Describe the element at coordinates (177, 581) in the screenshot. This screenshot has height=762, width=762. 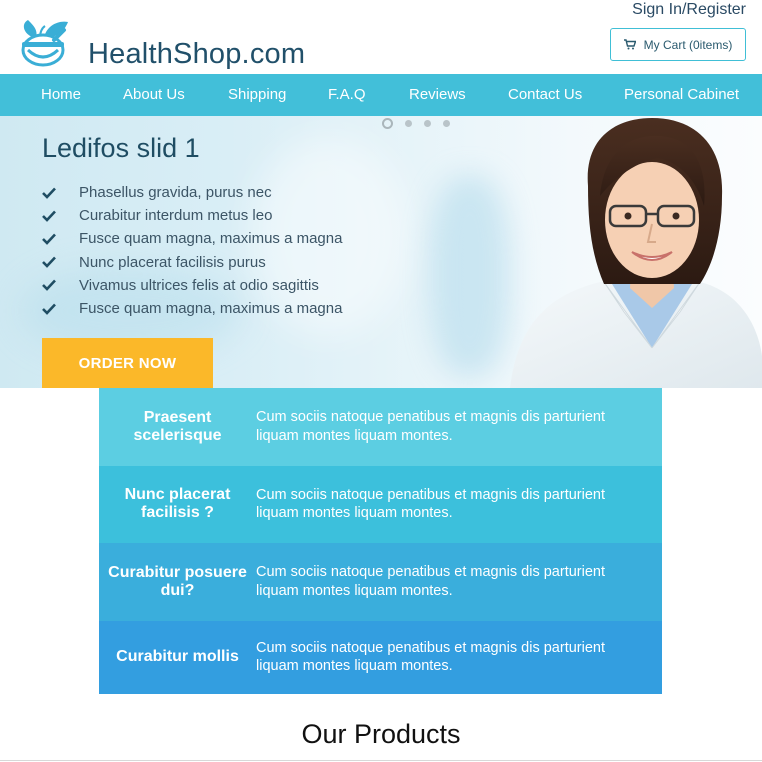
I see `info-heading: Curabitur posuere dui?` at that location.